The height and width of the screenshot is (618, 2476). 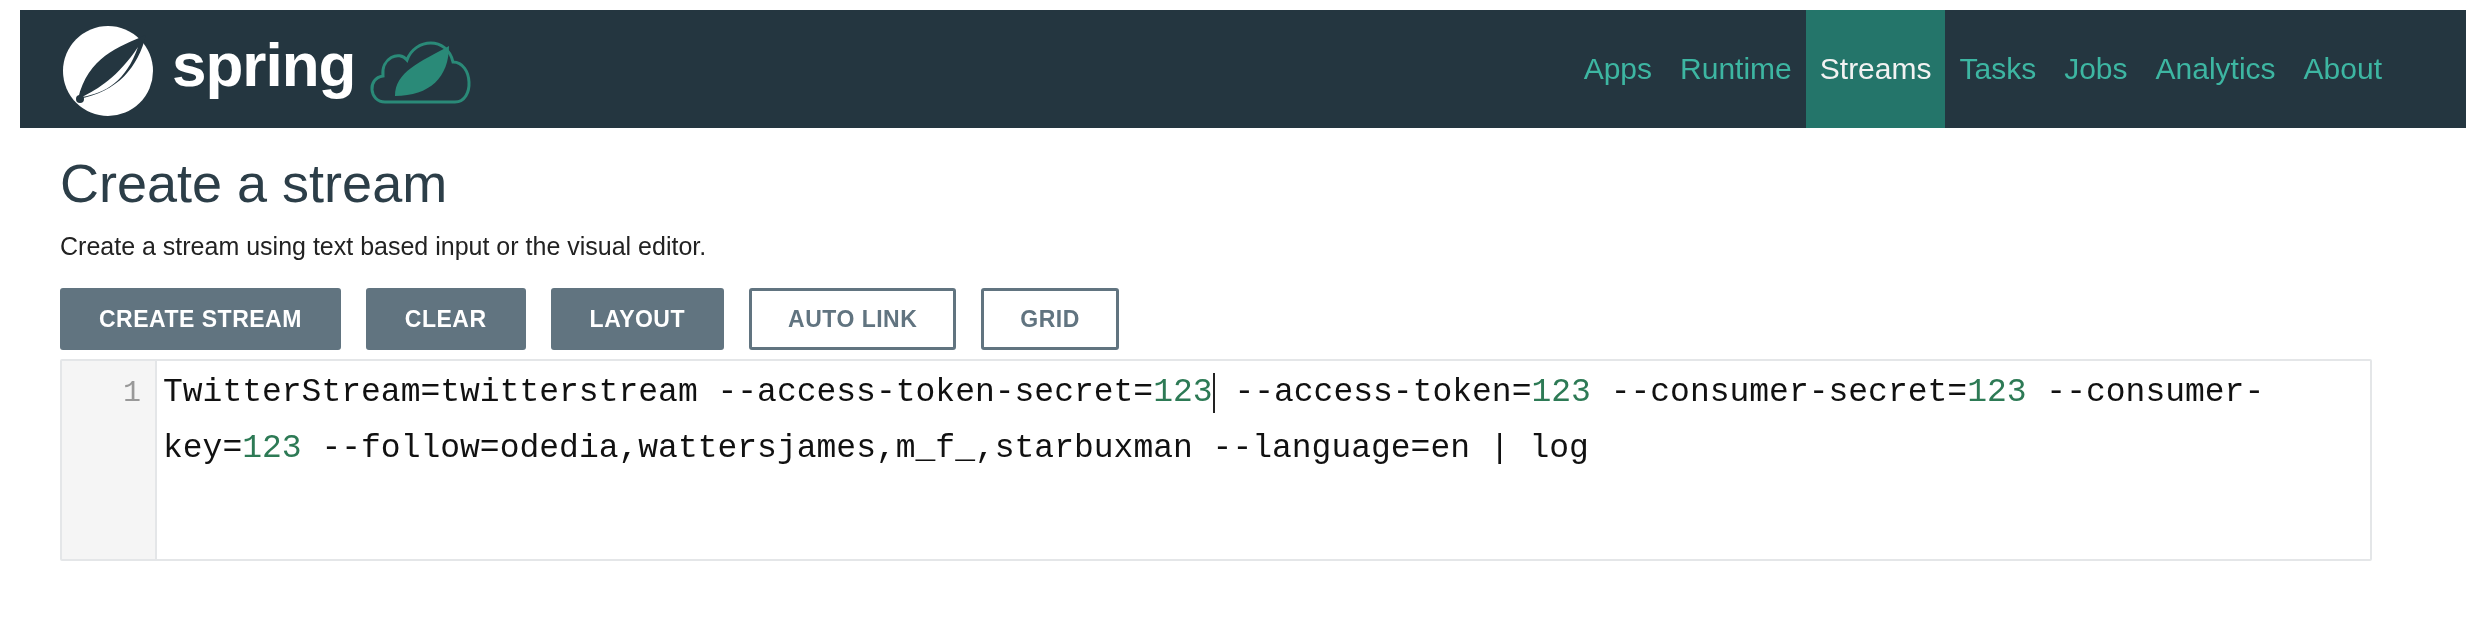 What do you see at coordinates (853, 319) in the screenshot?
I see `toolbar-button: AUTO LINK` at bounding box center [853, 319].